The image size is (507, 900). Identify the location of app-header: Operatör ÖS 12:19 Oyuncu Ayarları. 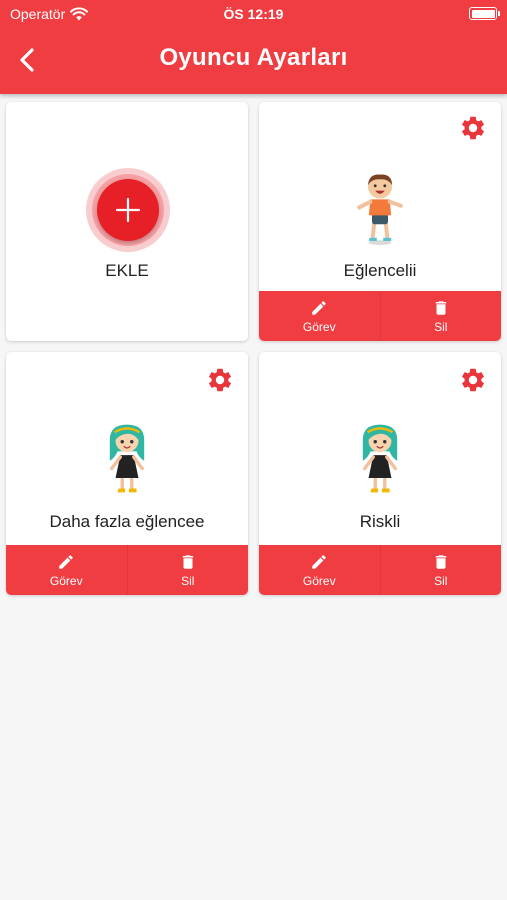
(253, 47).